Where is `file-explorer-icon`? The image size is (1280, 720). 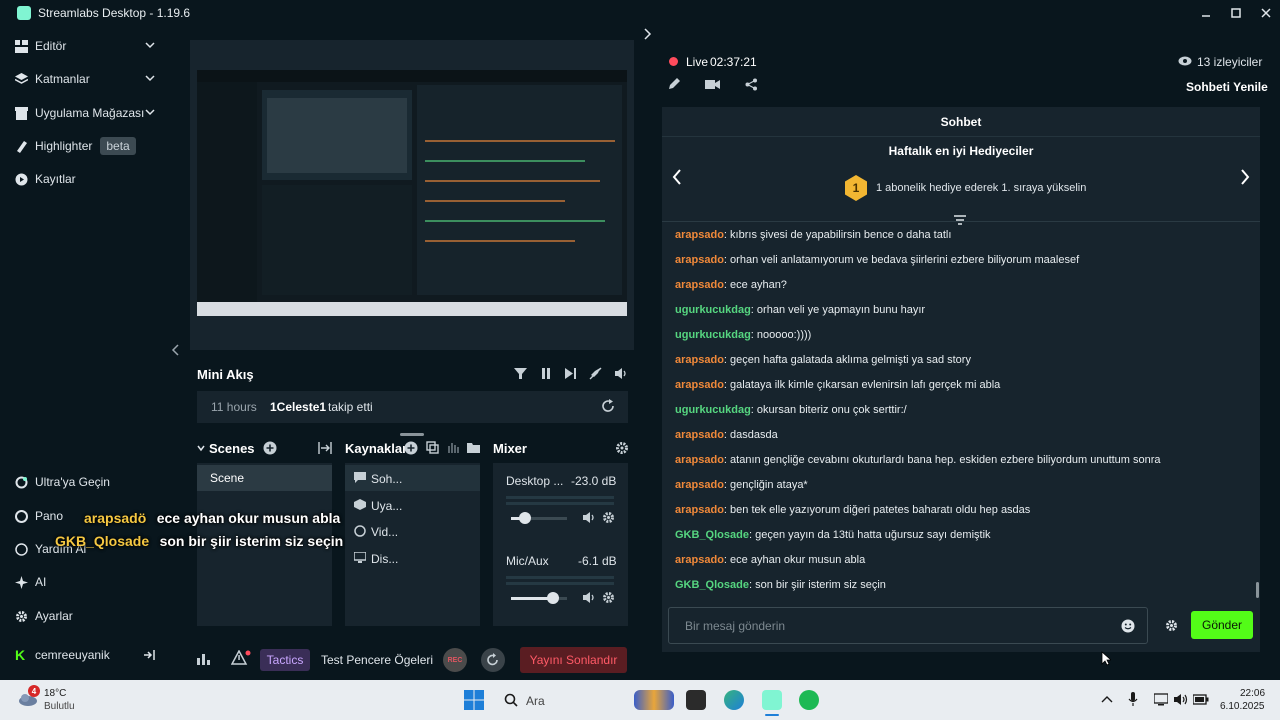 file-explorer-icon is located at coordinates (696, 700).